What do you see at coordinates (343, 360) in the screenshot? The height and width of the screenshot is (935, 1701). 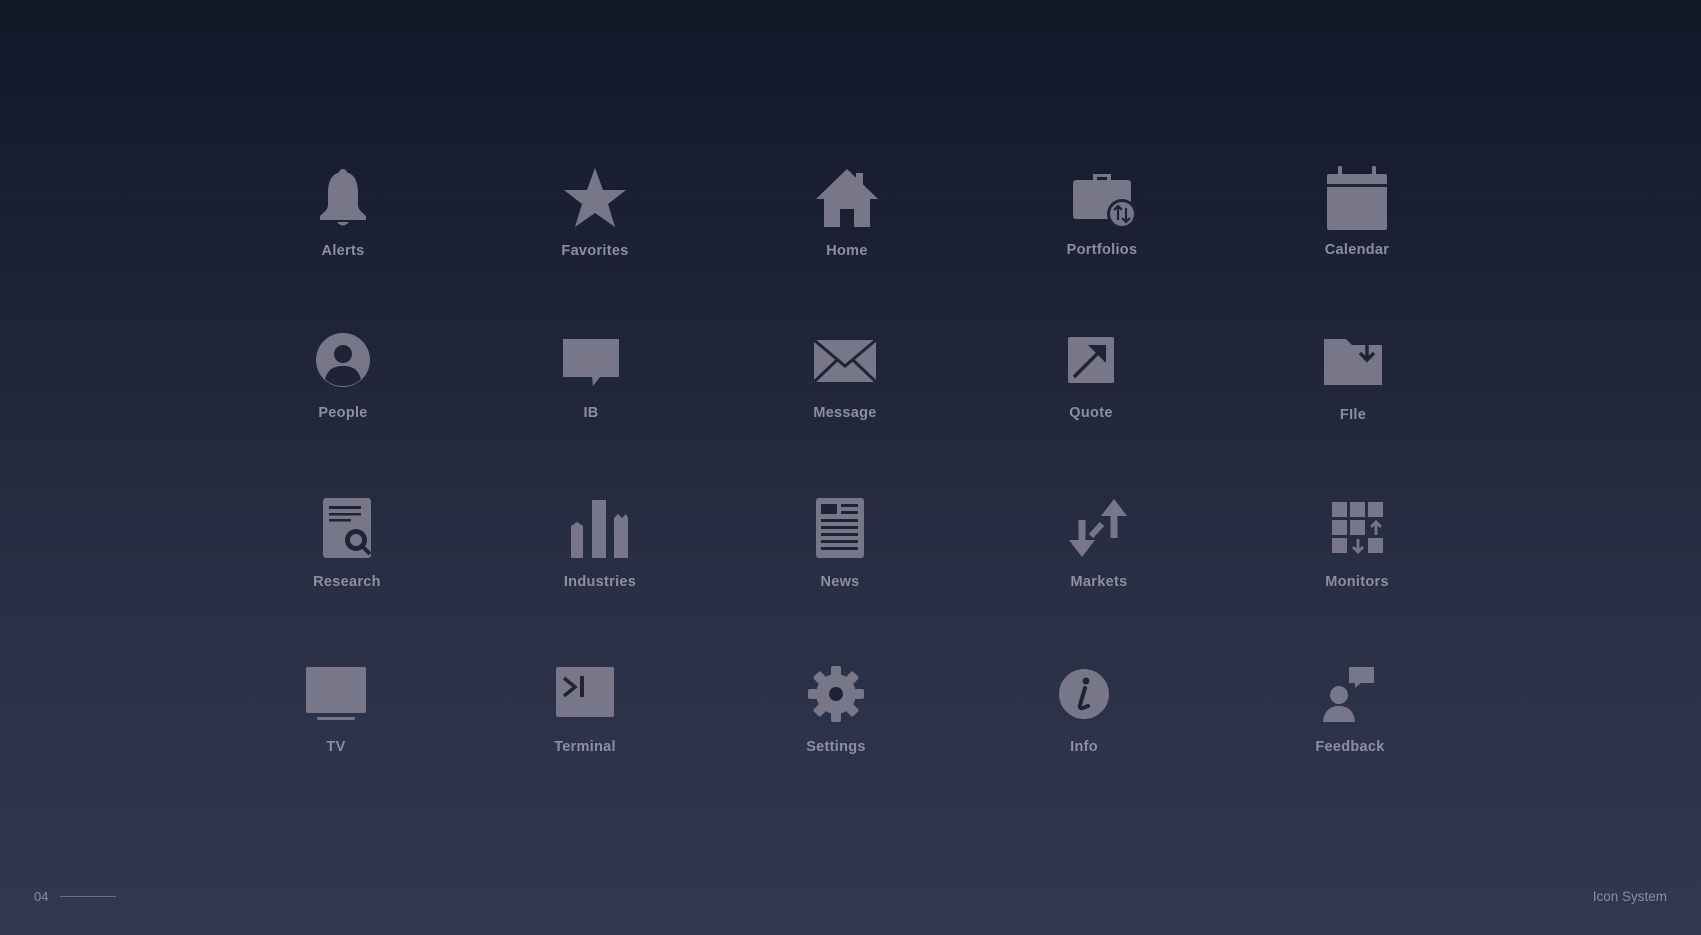 I see `person-icon` at bounding box center [343, 360].